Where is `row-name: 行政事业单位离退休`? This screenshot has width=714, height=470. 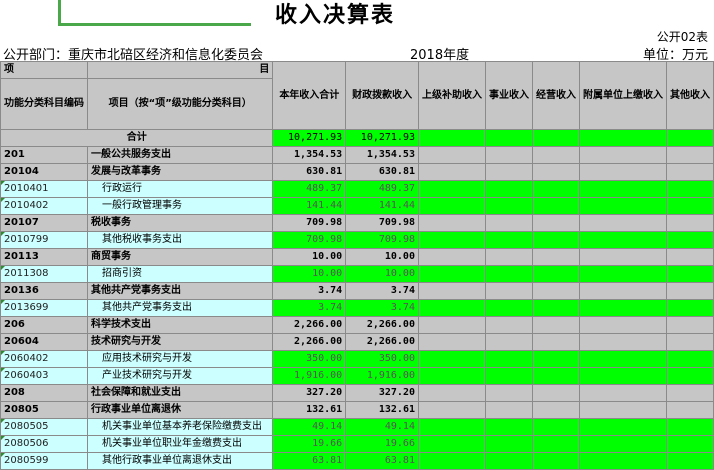 row-name: 行政事业单位离退休 is located at coordinates (180, 410).